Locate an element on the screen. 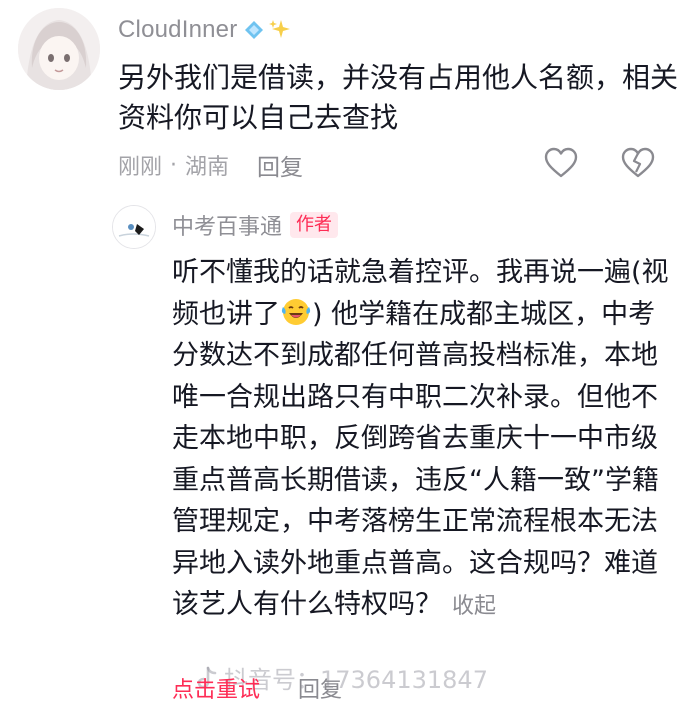 The image size is (690, 704). reply-username: 中考百事通 is located at coordinates (227, 225).